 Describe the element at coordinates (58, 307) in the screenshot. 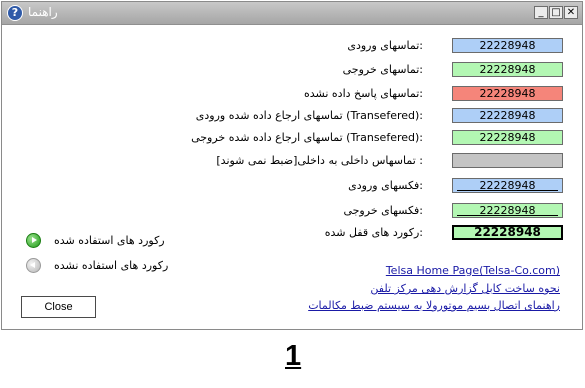

I see `close-button: Close` at that location.